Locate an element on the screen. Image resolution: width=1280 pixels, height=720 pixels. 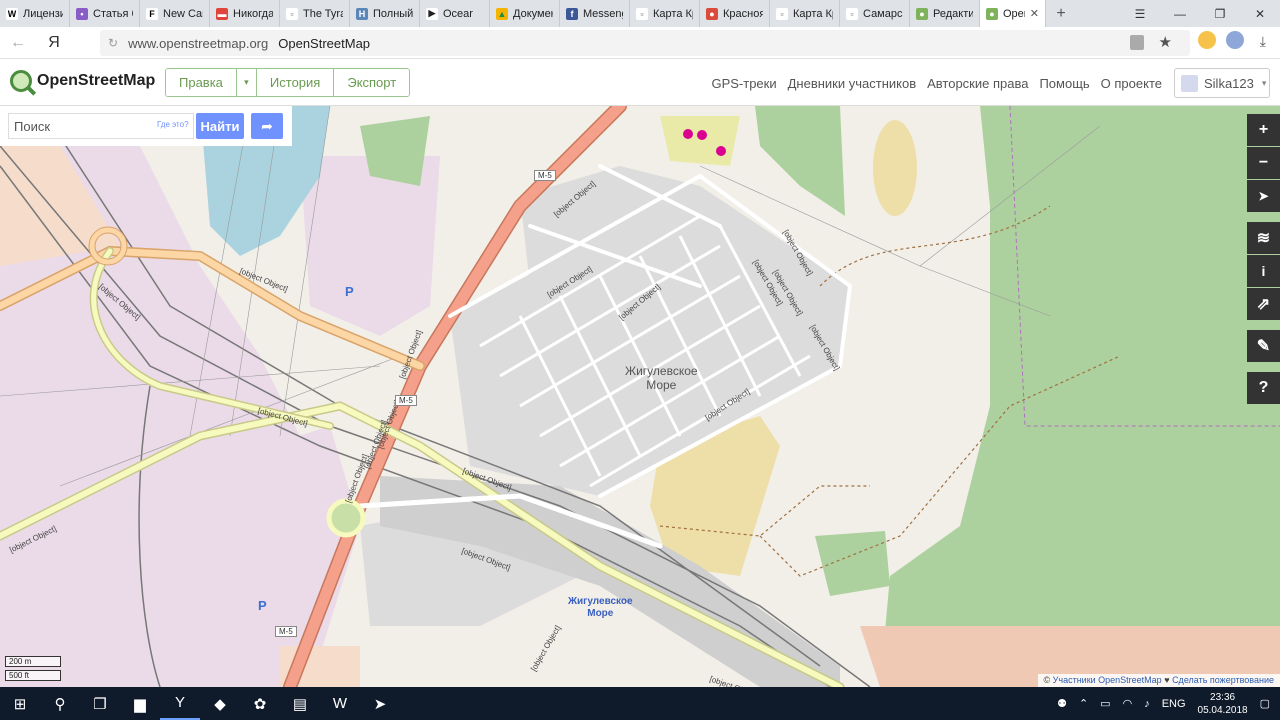
browser-tab: ● Редактир is located at coordinates (945, 13).